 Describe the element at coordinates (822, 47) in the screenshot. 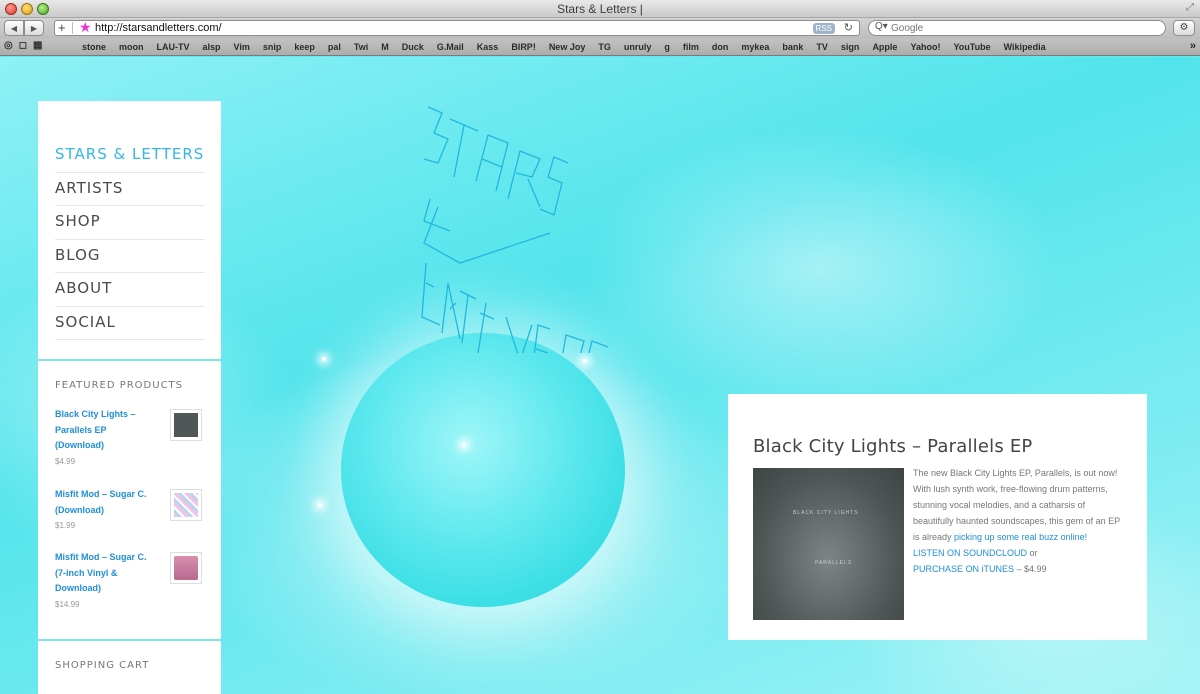

I see `bookmark-item: TV` at that location.